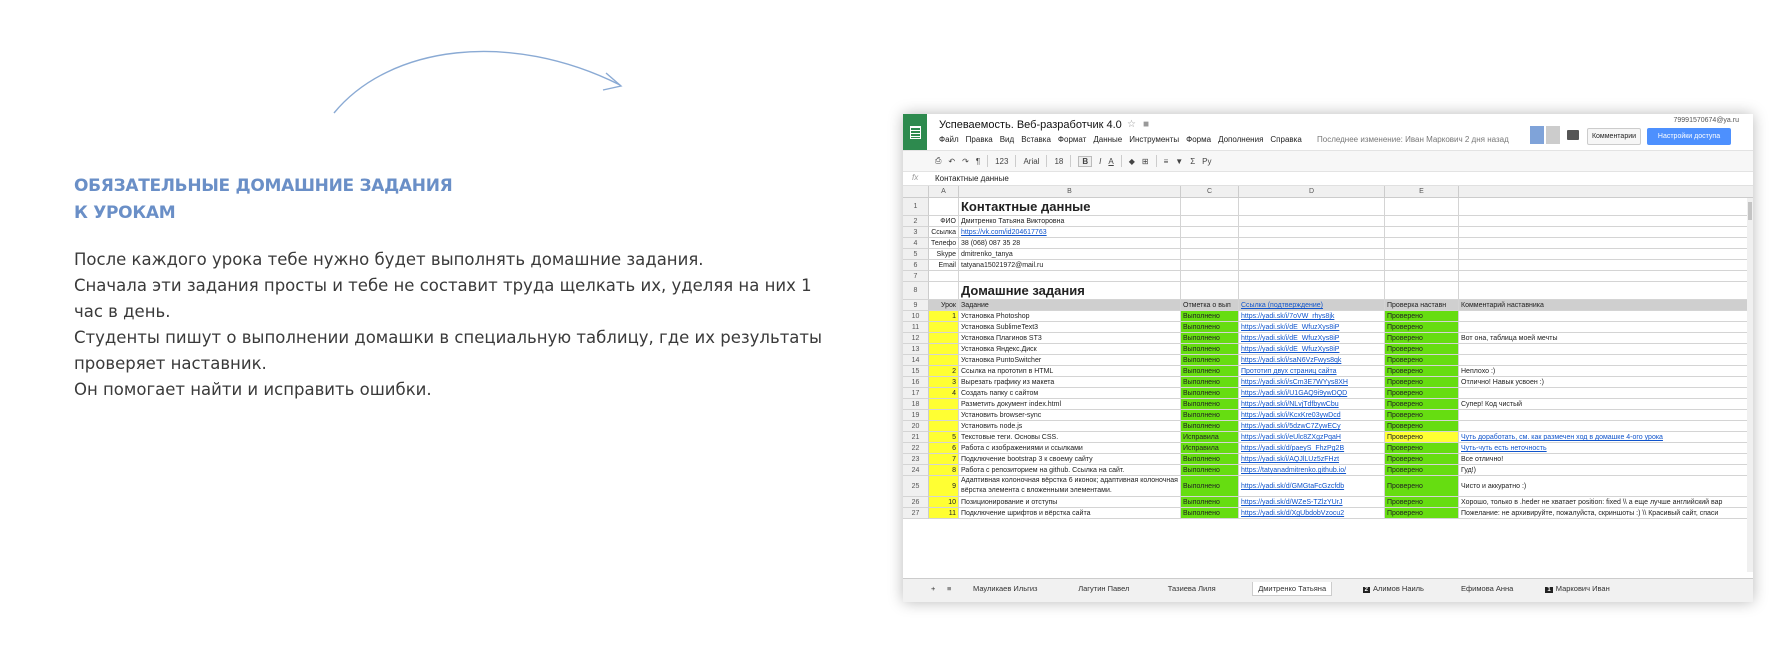  I want to click on cell-d: https://yadi.sk/i/dE_WfuzXys8iP, so click(1312, 327).